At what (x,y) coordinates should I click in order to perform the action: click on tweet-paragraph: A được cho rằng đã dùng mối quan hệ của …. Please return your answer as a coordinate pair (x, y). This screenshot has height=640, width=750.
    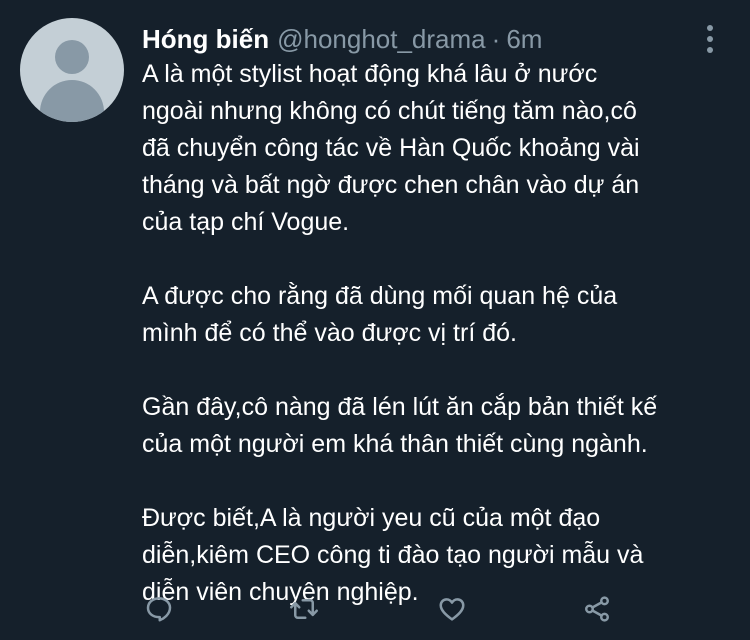
    Looking at the image, I should click on (440, 315).